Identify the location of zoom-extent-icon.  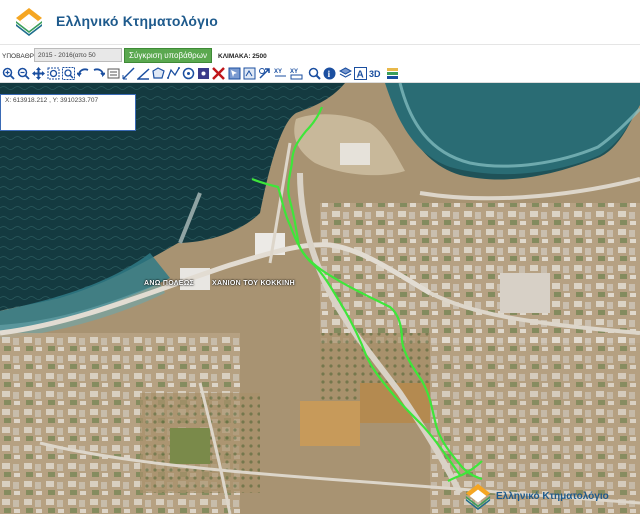
(53, 73).